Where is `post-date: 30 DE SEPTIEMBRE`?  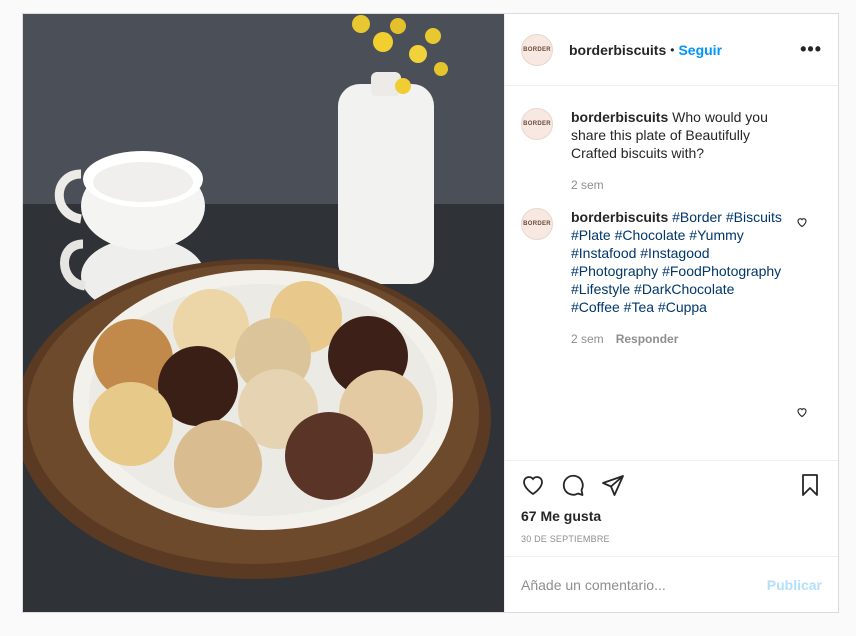
post-date: 30 DE SEPTIEMBRE is located at coordinates (671, 543).